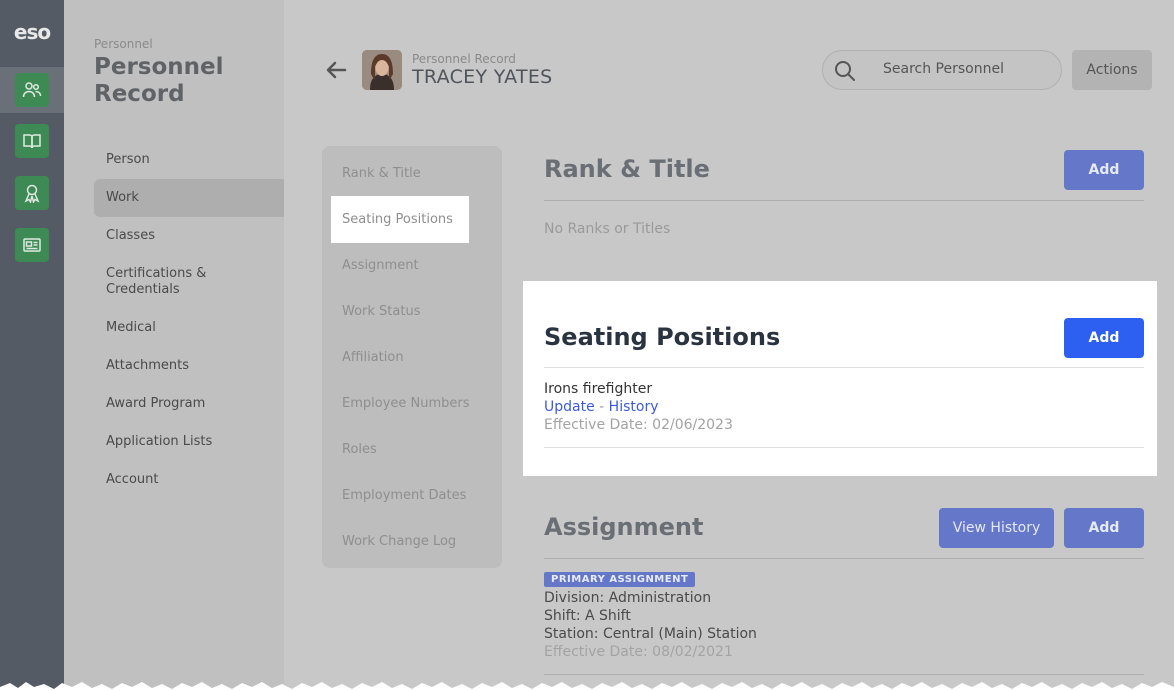  I want to click on book-icon, so click(32, 141).